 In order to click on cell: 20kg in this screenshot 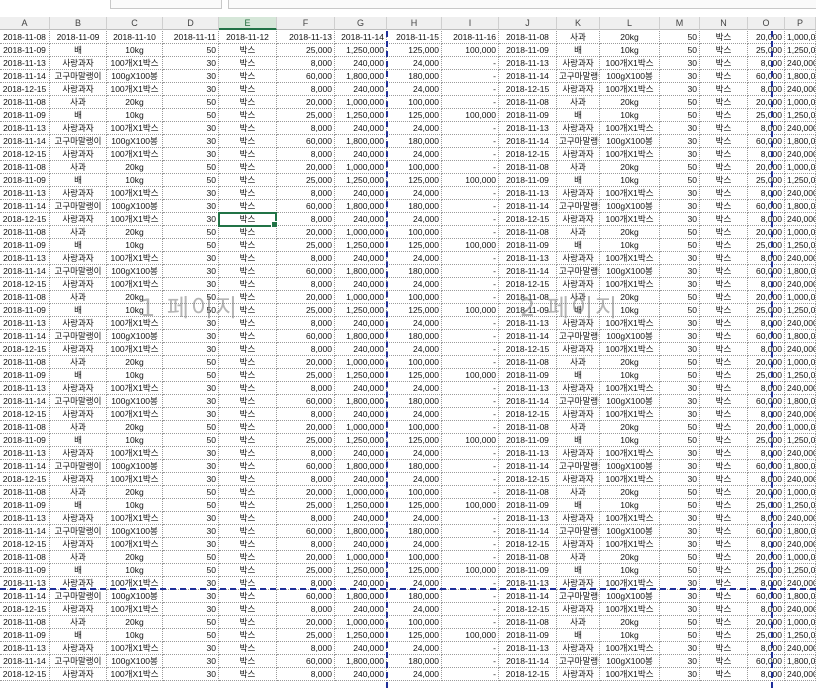, I will do `click(630, 492)`.